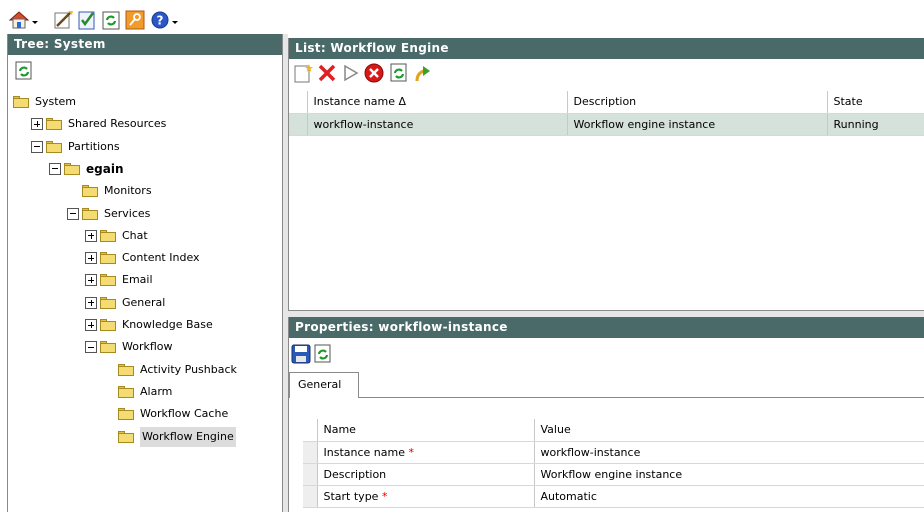 This screenshot has width=924, height=512. I want to click on new-icon, so click(303, 73).